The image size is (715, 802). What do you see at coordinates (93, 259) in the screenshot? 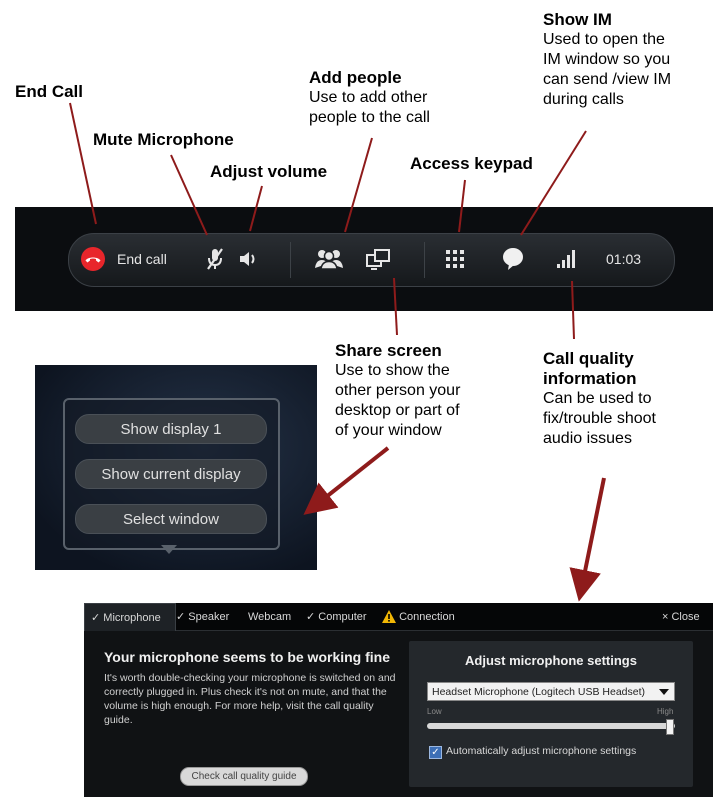
I see `end-call-phone-icon` at bounding box center [93, 259].